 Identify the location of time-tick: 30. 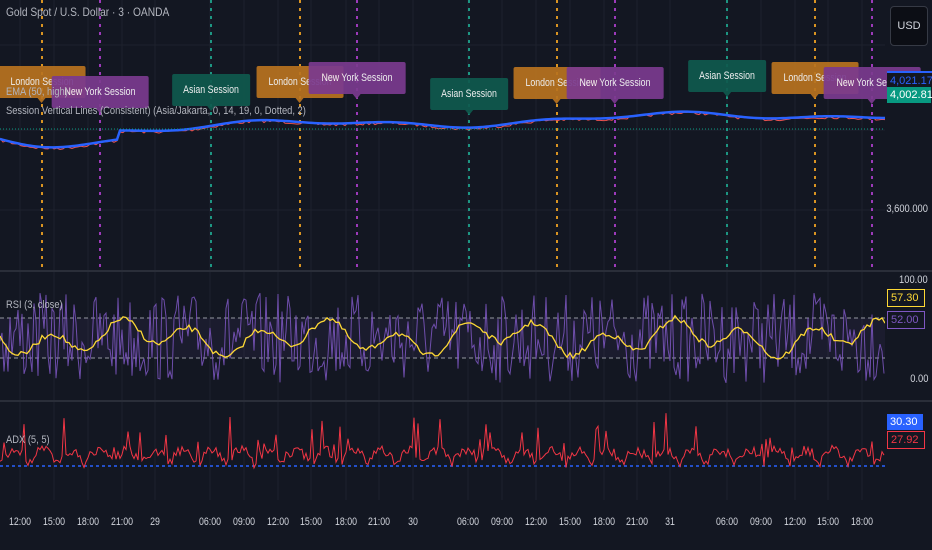
(413, 522).